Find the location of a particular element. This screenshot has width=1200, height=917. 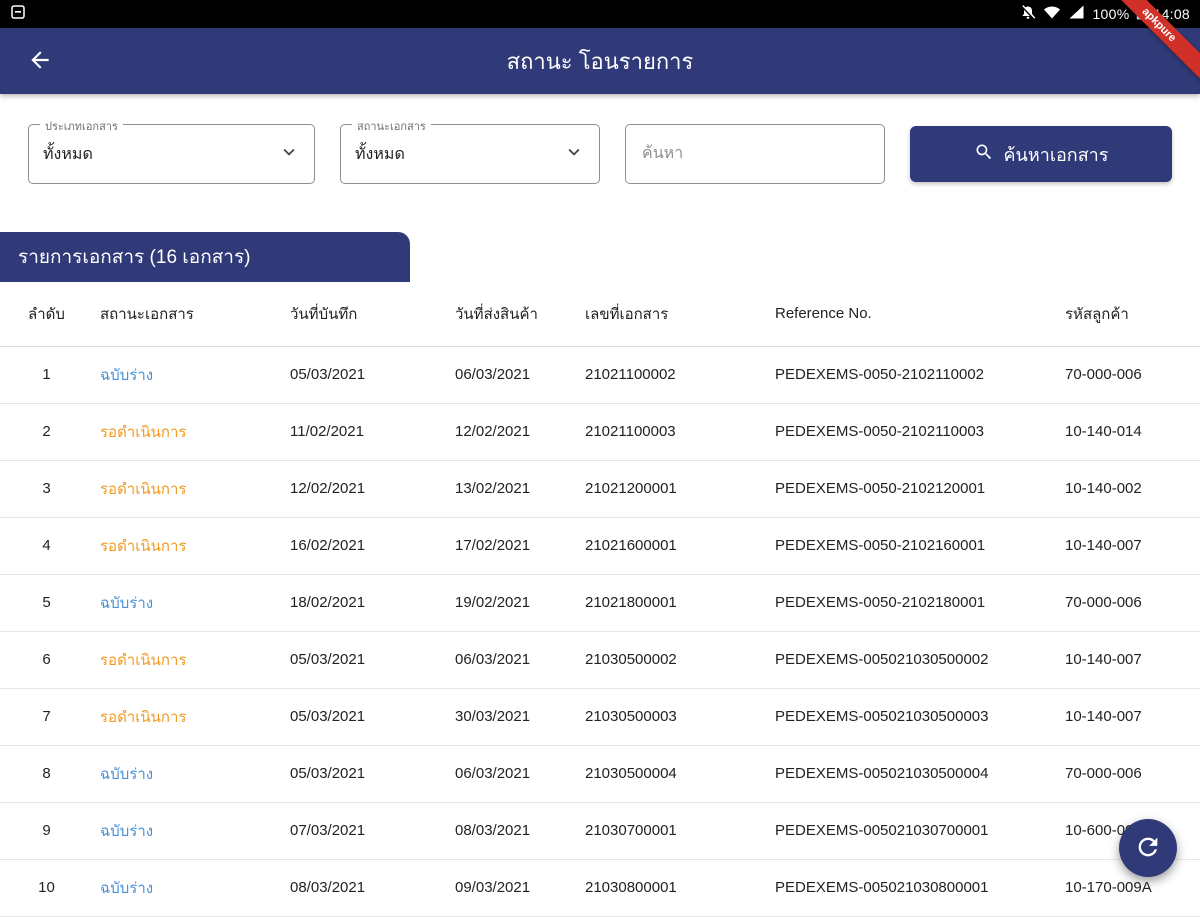

mute-icon is located at coordinates (1028, 14).